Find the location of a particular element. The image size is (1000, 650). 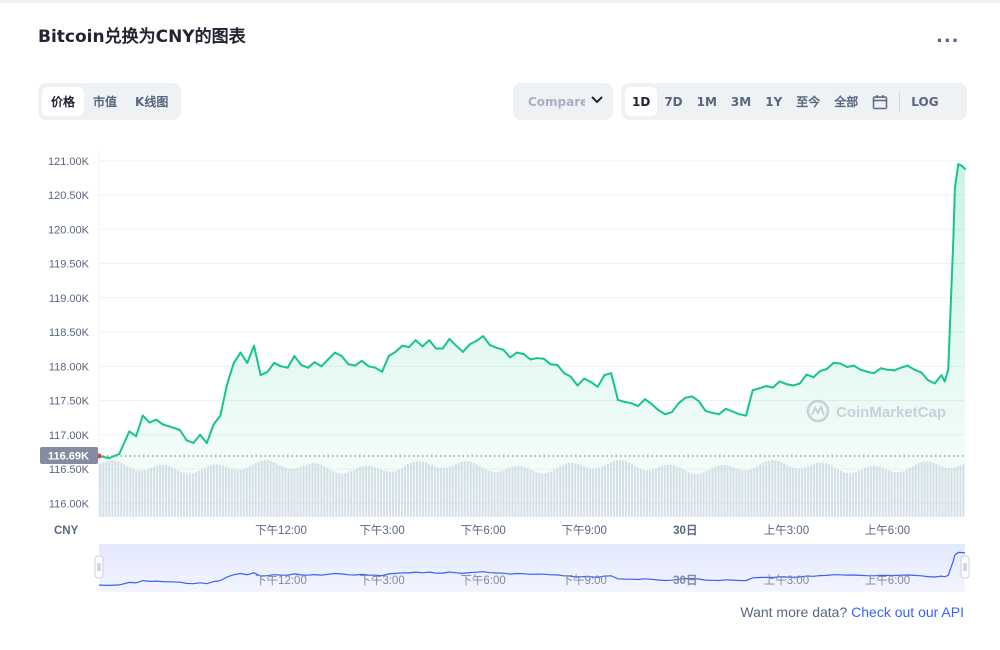

calendar-button is located at coordinates (880, 101).